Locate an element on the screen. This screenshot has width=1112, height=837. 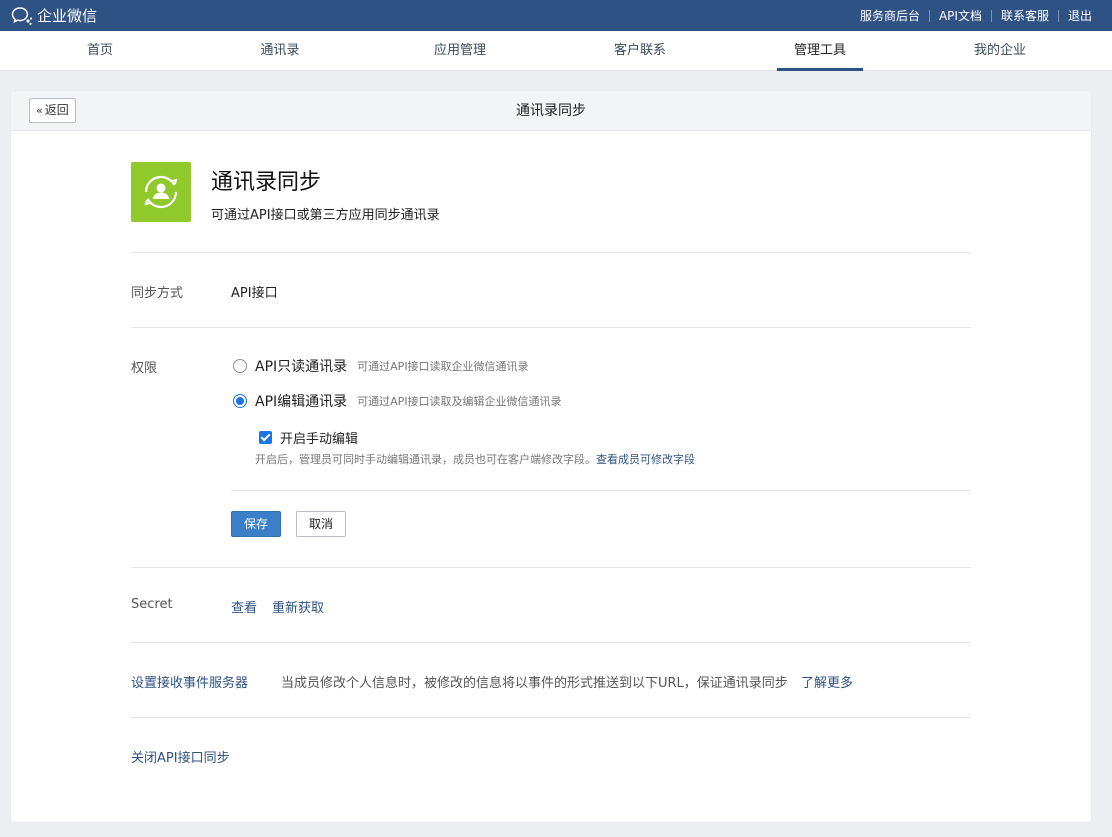
api-docs-link: API文档 is located at coordinates (960, 15).